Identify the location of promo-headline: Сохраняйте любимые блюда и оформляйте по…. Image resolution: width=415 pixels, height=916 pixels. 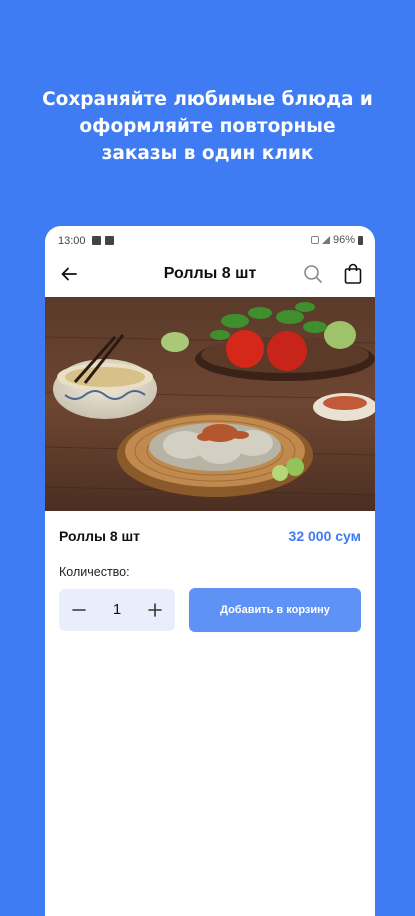
(207, 126).